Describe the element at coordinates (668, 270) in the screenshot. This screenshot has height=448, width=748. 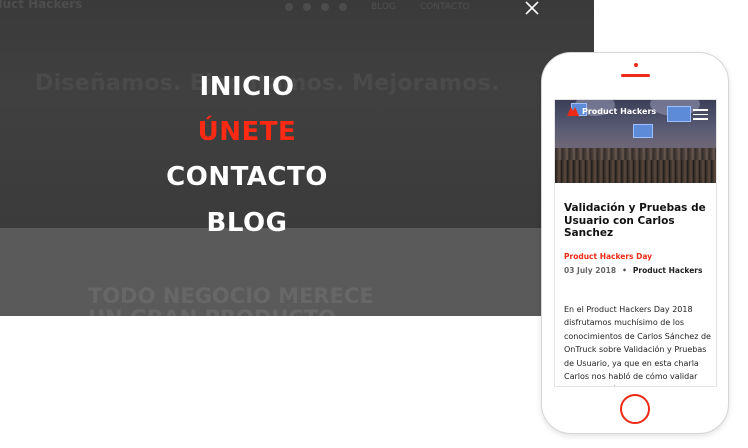
I see `article-author: Product Hackers` at that location.